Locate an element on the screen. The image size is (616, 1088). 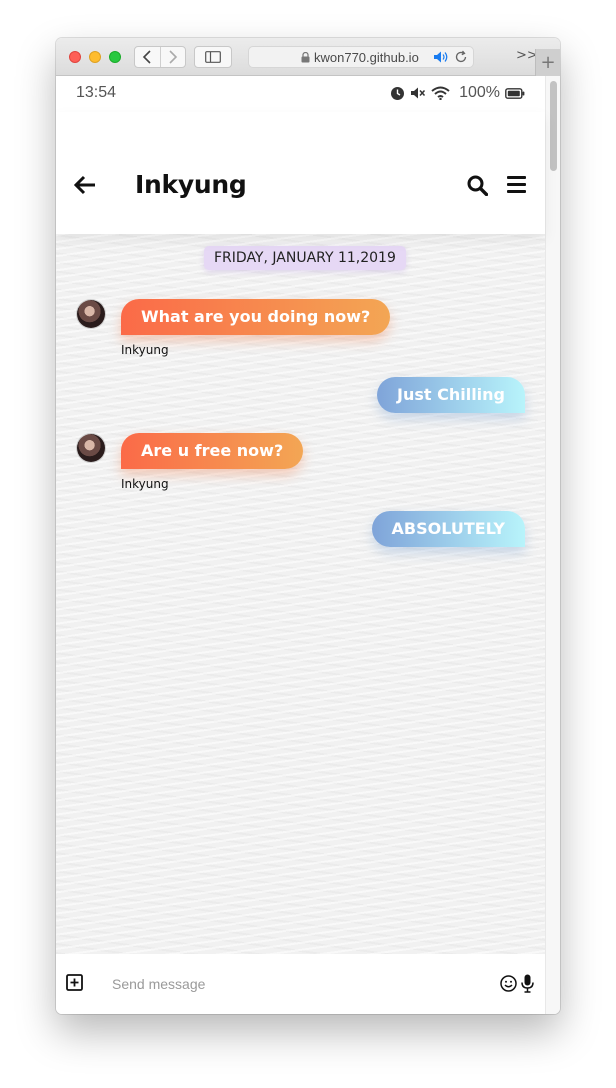
forward-chevron-icon is located at coordinates (173, 57).